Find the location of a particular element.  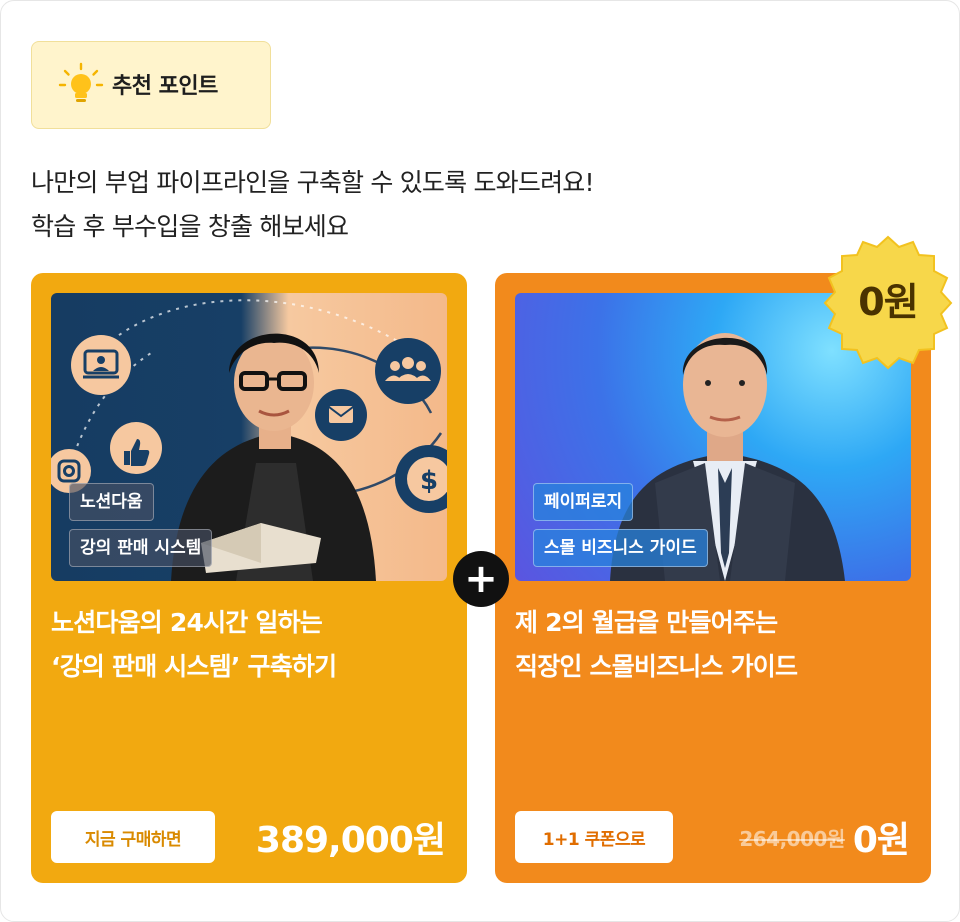

price: 389,000원 is located at coordinates (350, 837).